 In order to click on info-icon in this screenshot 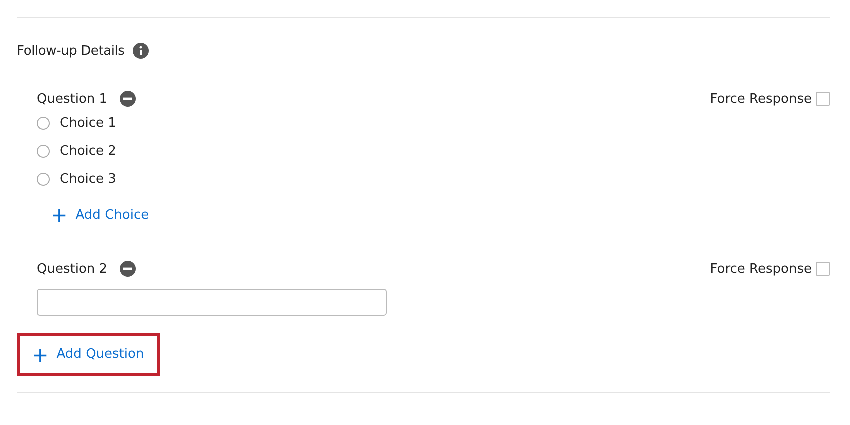, I will do `click(140, 51)`.